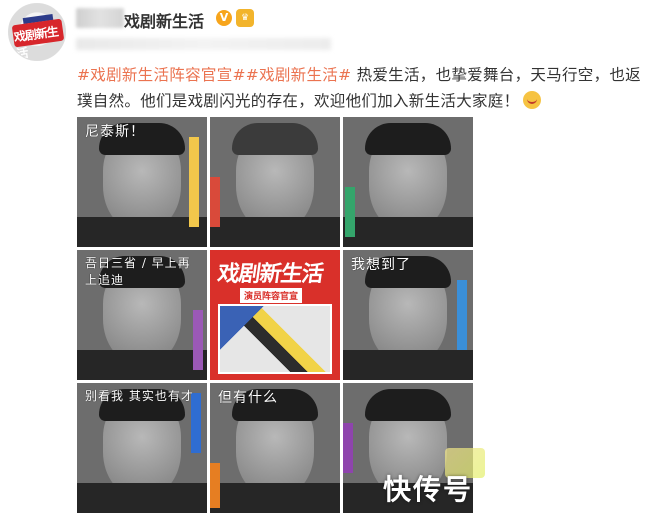 This screenshot has height=515, width=650. Describe the element at coordinates (245, 18) in the screenshot. I see `member-badge-icon: ♛` at that location.